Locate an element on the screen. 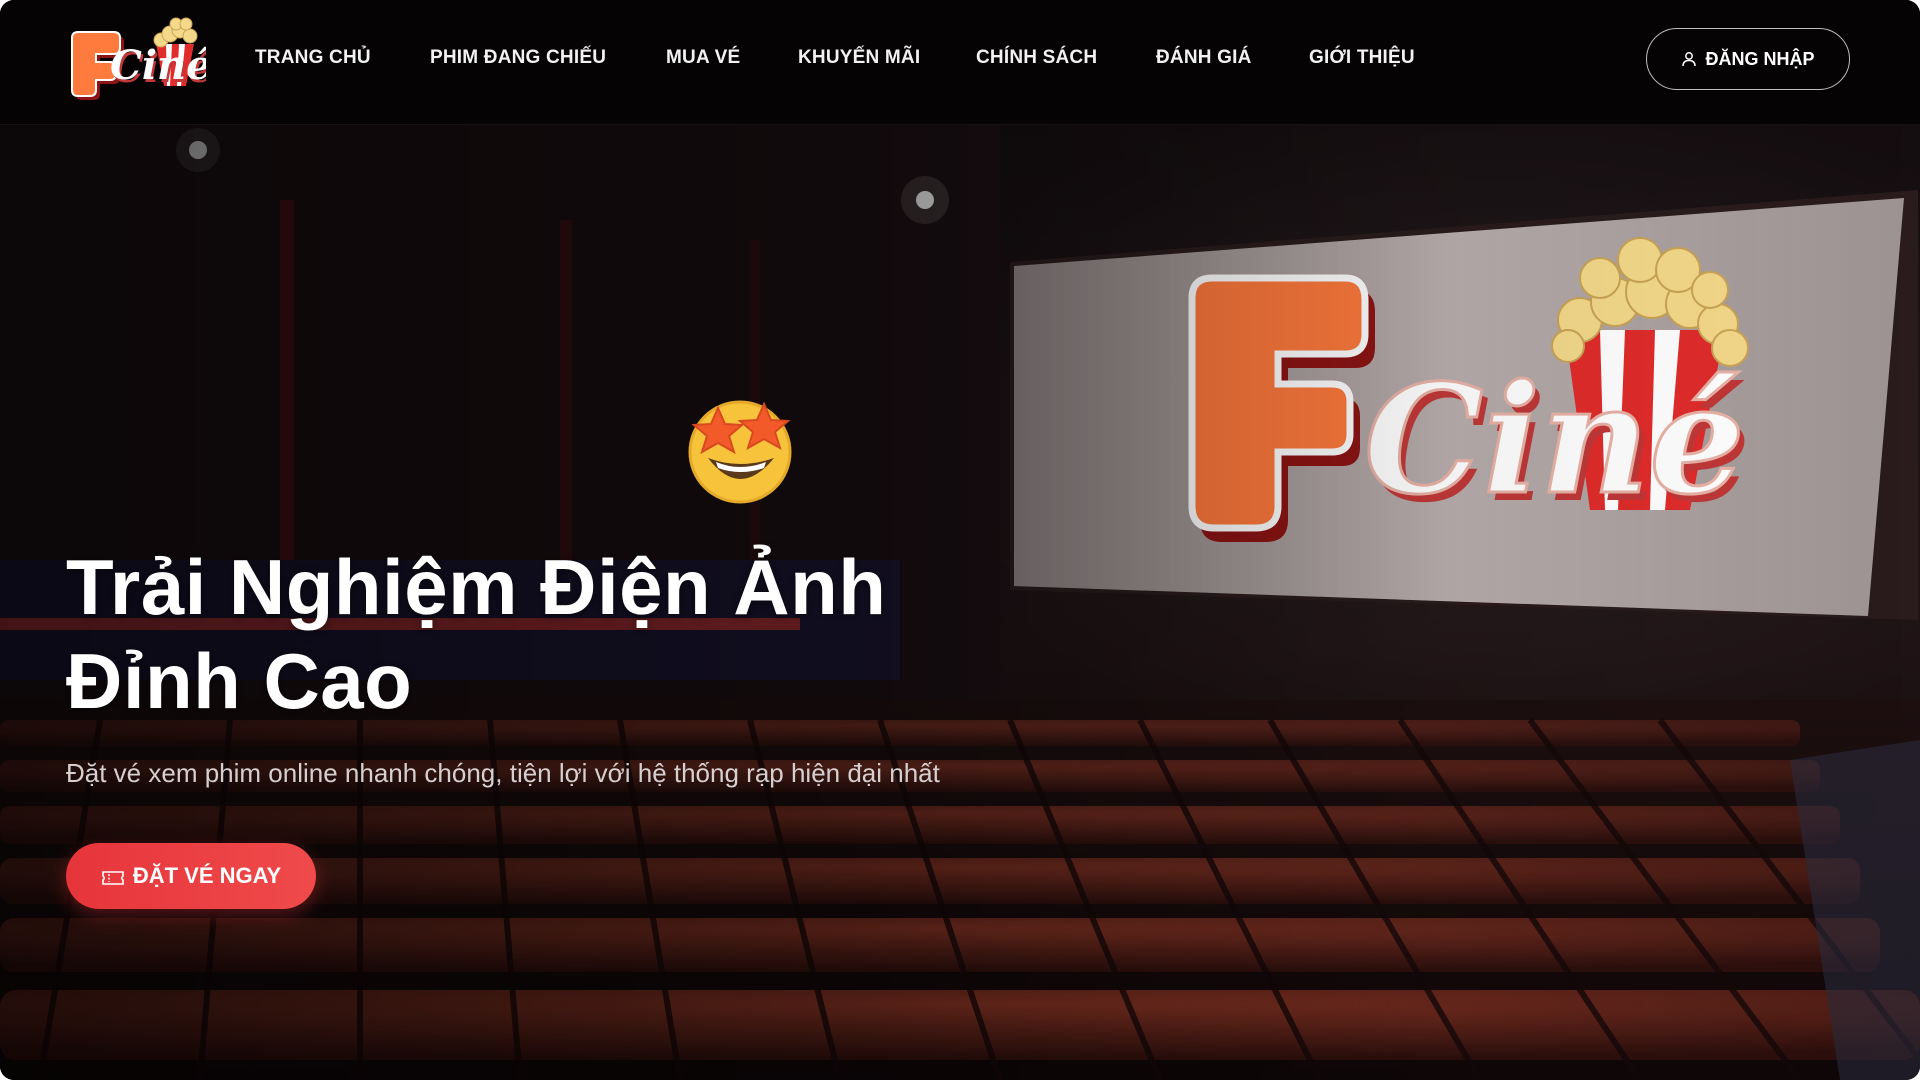 This screenshot has height=1080, width=1920. nav-item-mua-ve: MUA VÉ is located at coordinates (732, 58).